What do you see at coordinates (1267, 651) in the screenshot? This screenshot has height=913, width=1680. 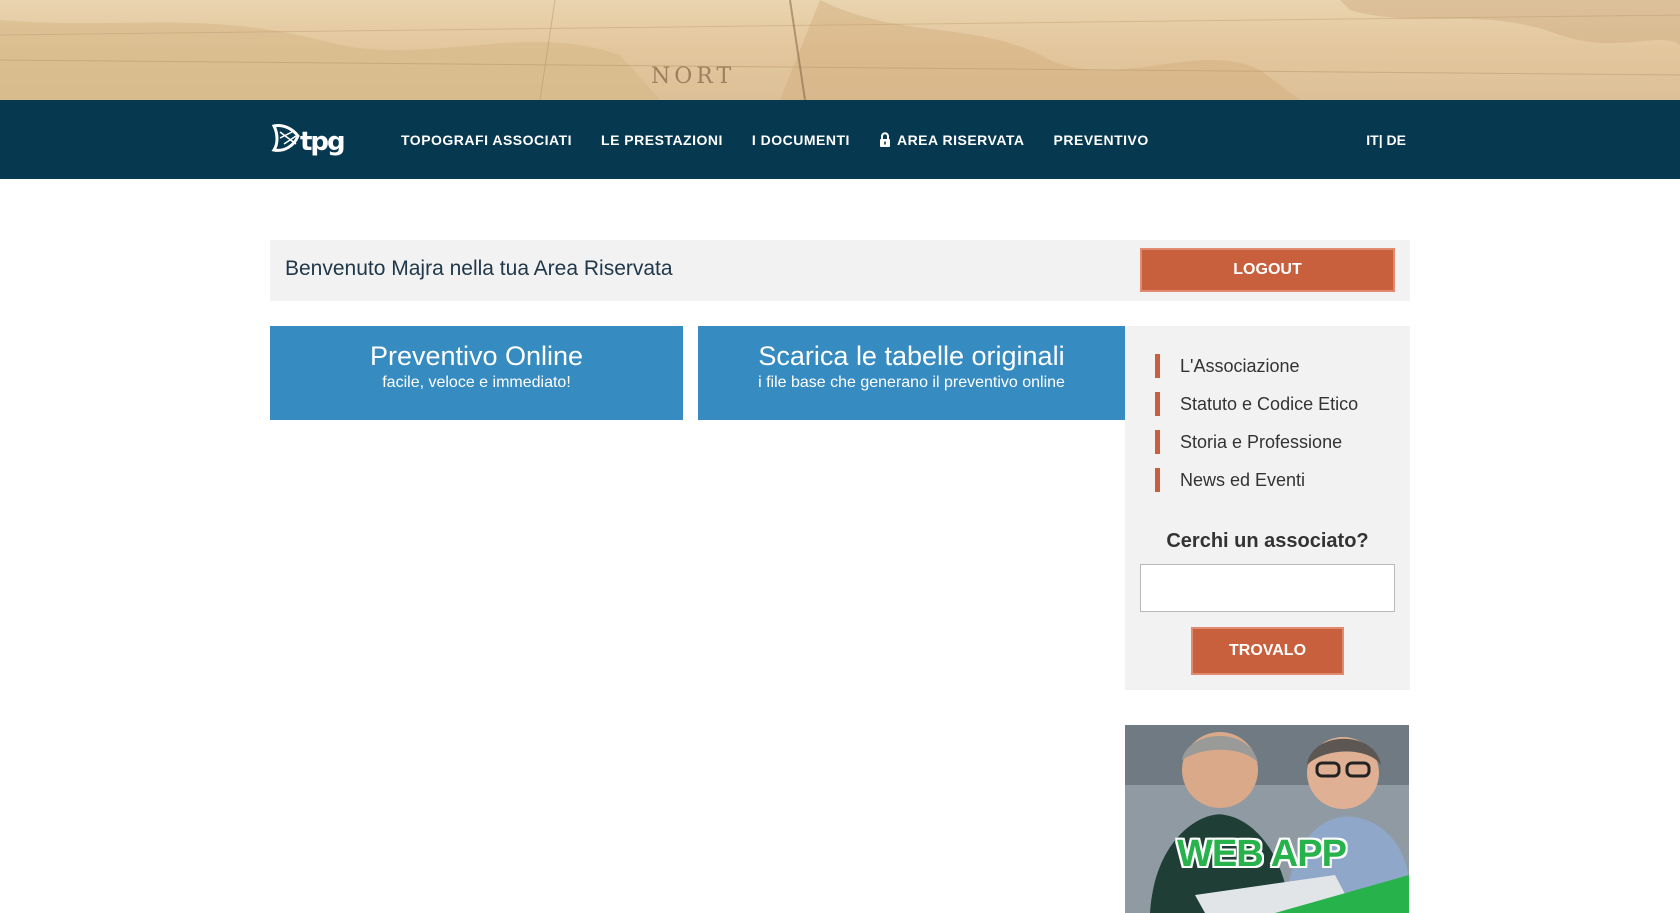 I see `trovalo-button: TROVALO` at bounding box center [1267, 651].